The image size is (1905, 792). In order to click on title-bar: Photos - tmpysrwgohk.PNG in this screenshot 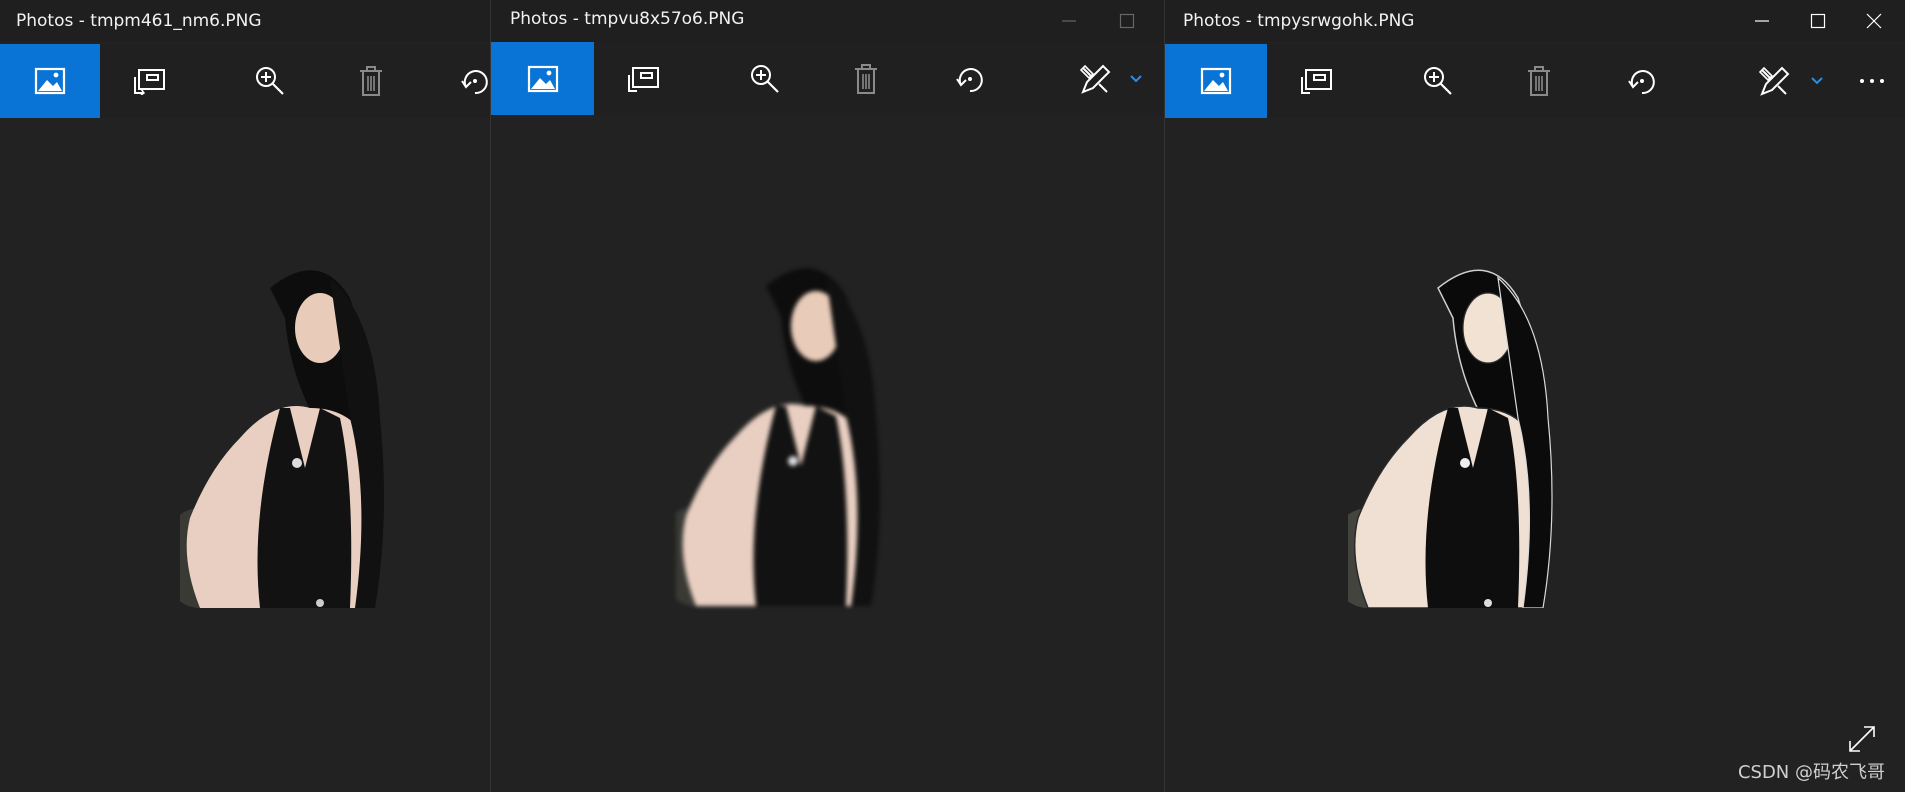, I will do `click(1535, 21)`.